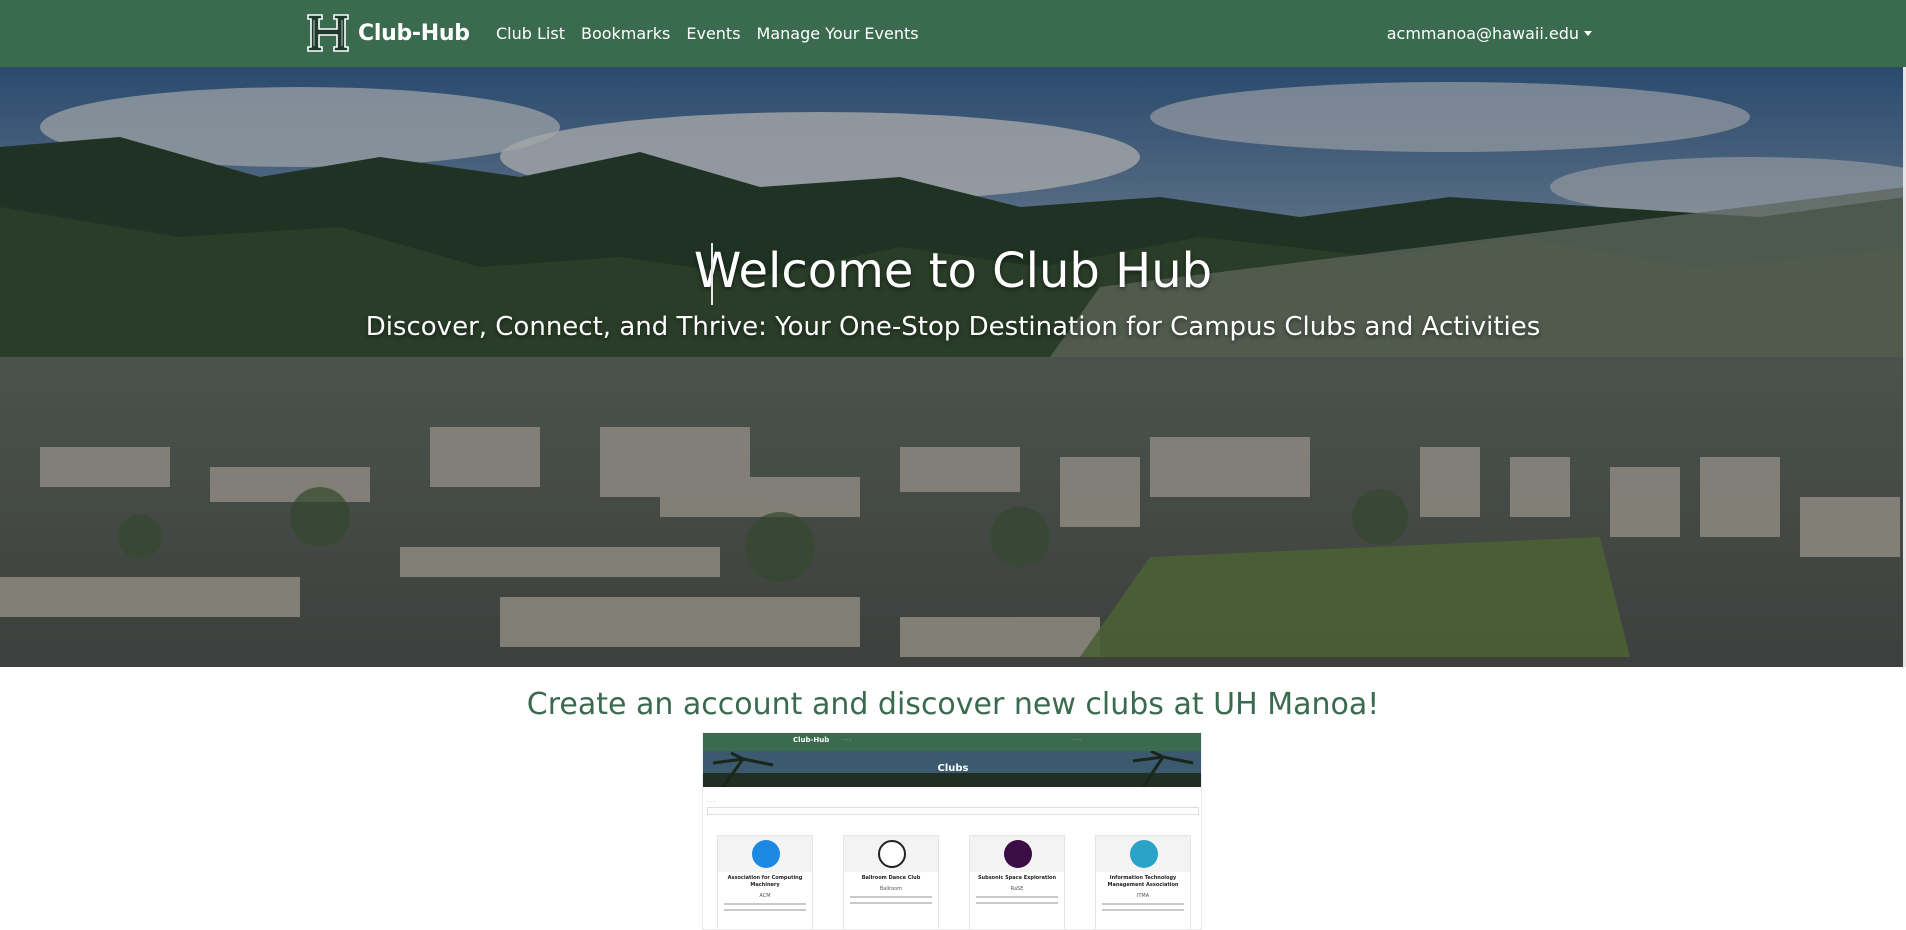 The image size is (1906, 930). I want to click on preview-filter-label: · · ·, so click(711, 802).